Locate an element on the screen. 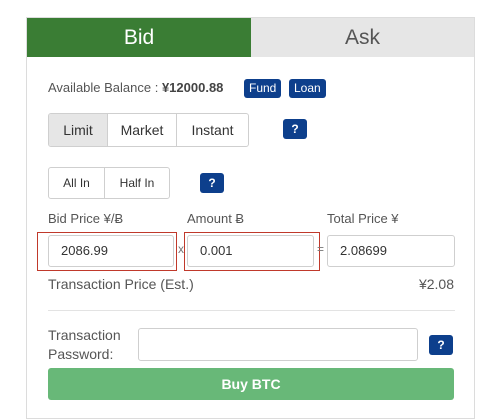 The height and width of the screenshot is (419, 494). order-type-instant: Instant is located at coordinates (212, 130).